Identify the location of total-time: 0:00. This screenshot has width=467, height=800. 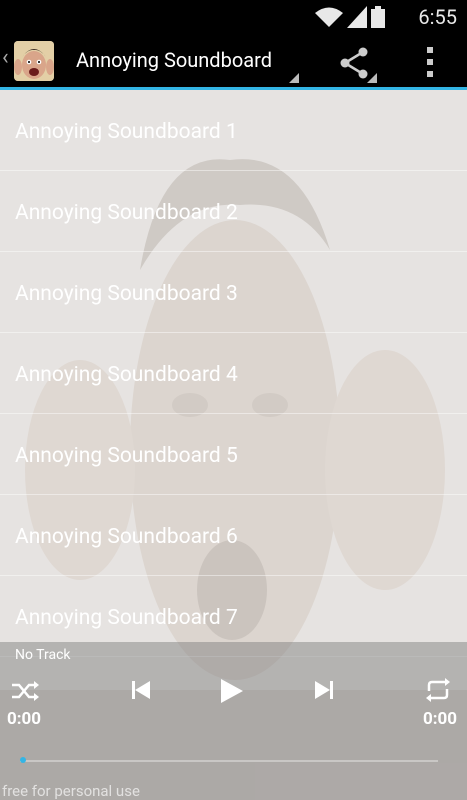
(439, 719).